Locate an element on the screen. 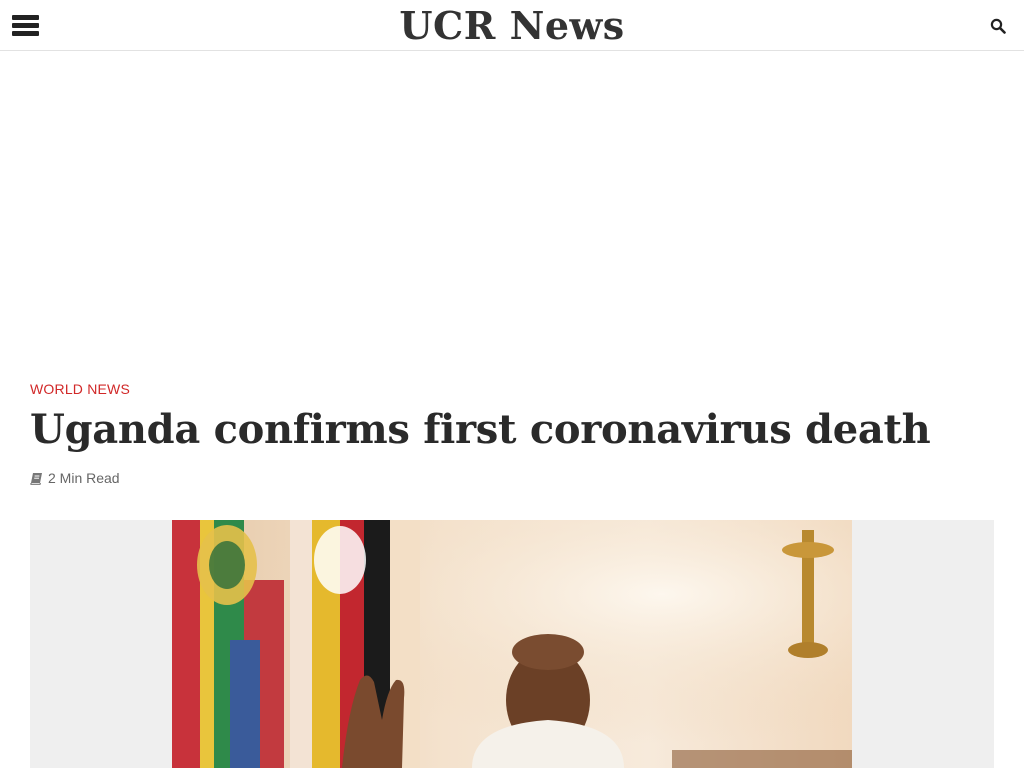 Image resolution: width=1024 pixels, height=768 pixels. category-link: WORLD NEWS is located at coordinates (80, 389).